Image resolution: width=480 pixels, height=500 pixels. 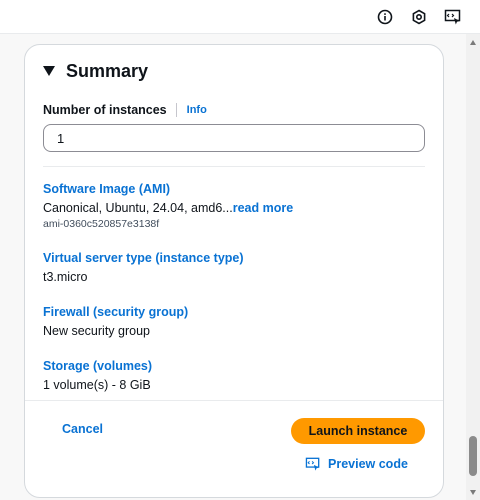 What do you see at coordinates (473, 267) in the screenshot?
I see `vertical-scrollbar` at bounding box center [473, 267].